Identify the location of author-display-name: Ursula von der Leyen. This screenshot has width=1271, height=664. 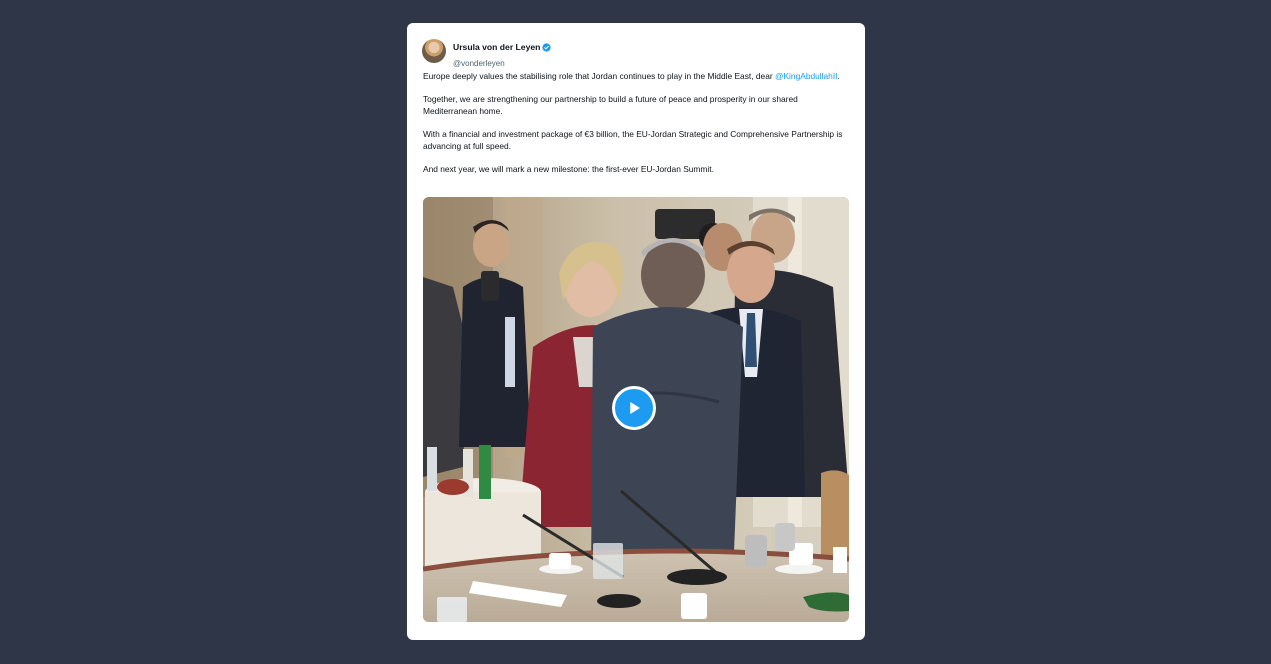
(496, 47).